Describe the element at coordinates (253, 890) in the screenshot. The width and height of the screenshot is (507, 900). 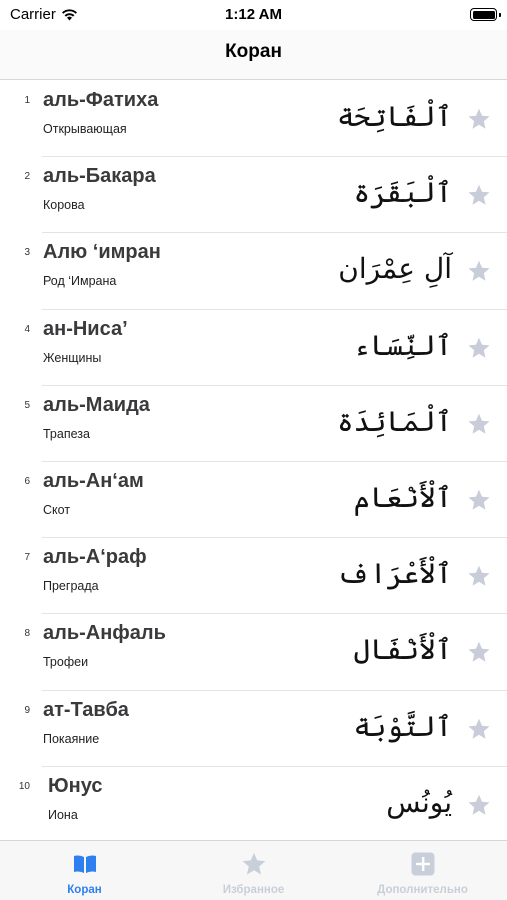
I see `tab-label: Избранное` at that location.